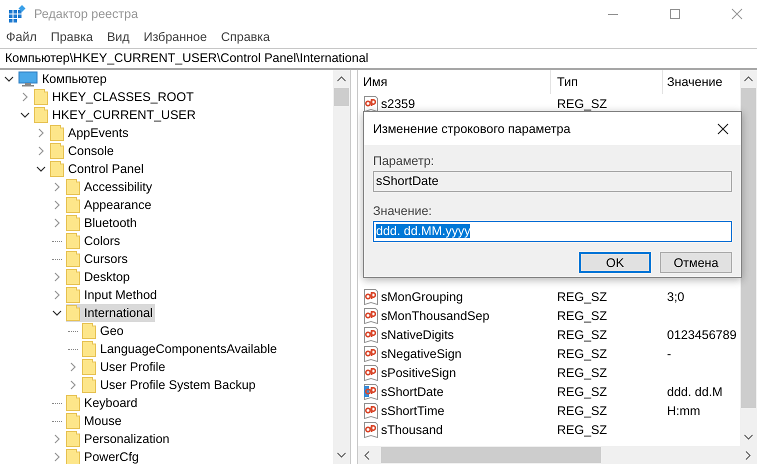  Describe the element at coordinates (125, 367) in the screenshot. I see `tree-item: User Profile` at that location.